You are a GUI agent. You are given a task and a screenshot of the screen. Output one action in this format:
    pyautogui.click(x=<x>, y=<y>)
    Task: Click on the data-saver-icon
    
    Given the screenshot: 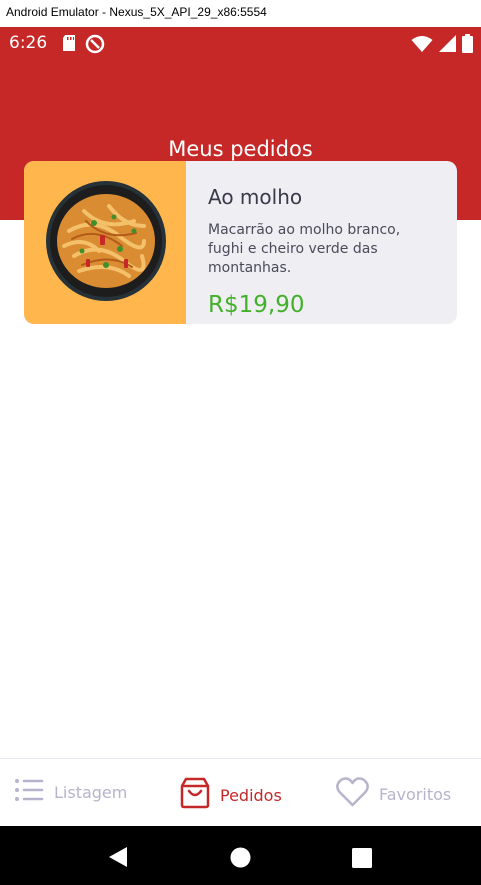 What is the action you would take?
    pyautogui.click(x=95, y=46)
    